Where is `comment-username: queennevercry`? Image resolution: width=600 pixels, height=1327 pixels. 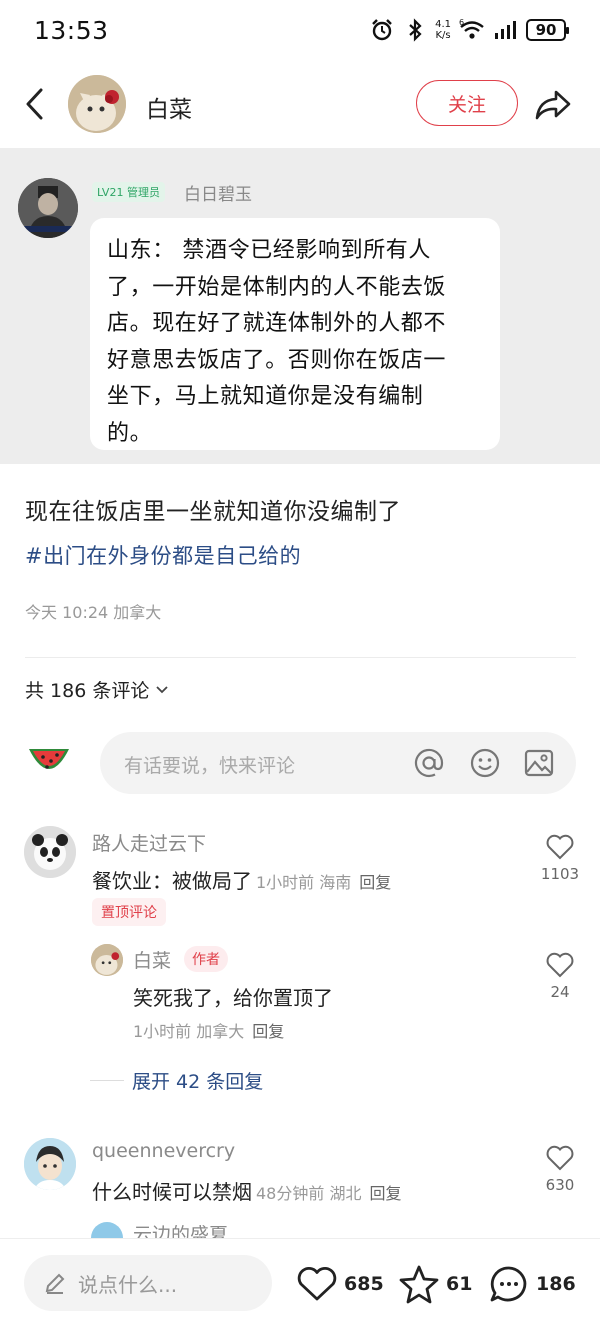
comment-username: queennevercry is located at coordinates (163, 1151).